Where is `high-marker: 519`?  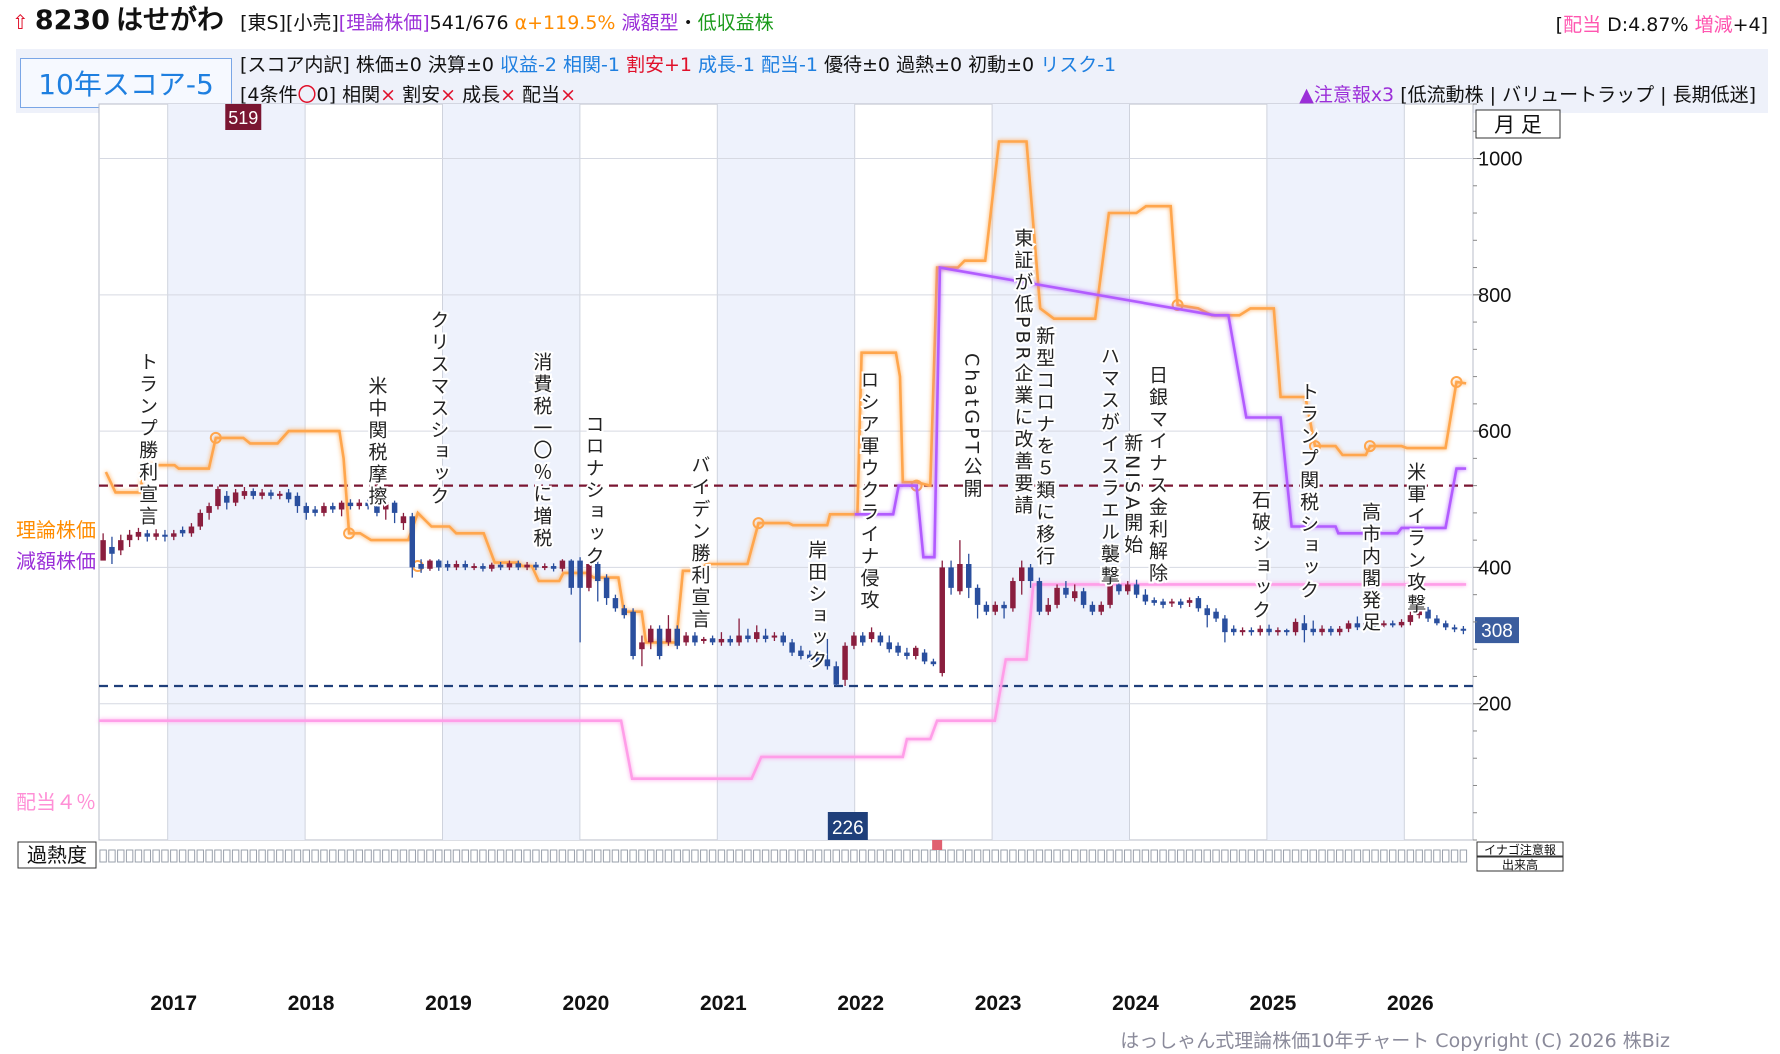 high-marker: 519 is located at coordinates (243, 118).